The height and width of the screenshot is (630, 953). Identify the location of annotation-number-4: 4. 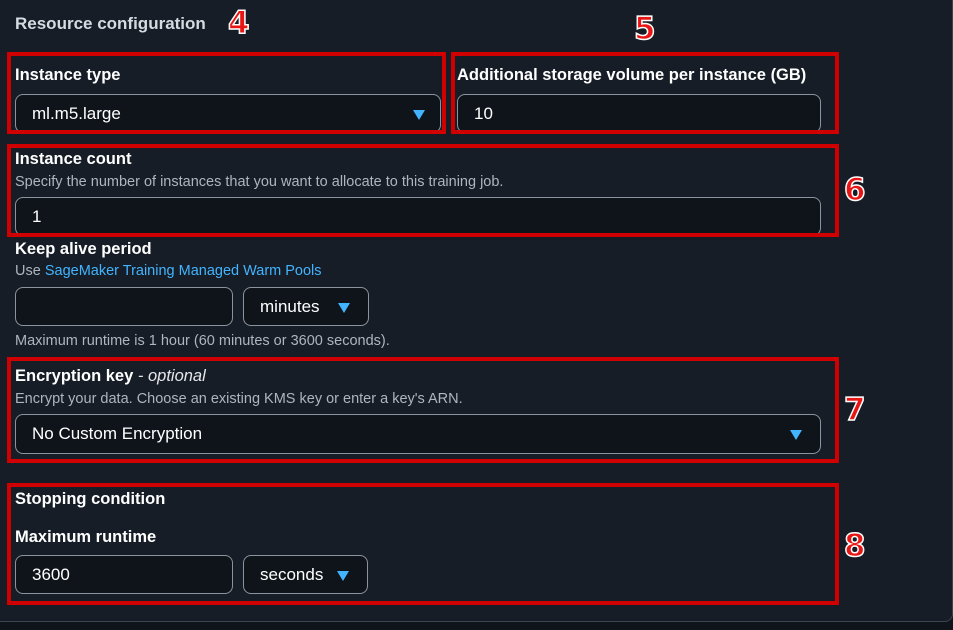
(238, 23).